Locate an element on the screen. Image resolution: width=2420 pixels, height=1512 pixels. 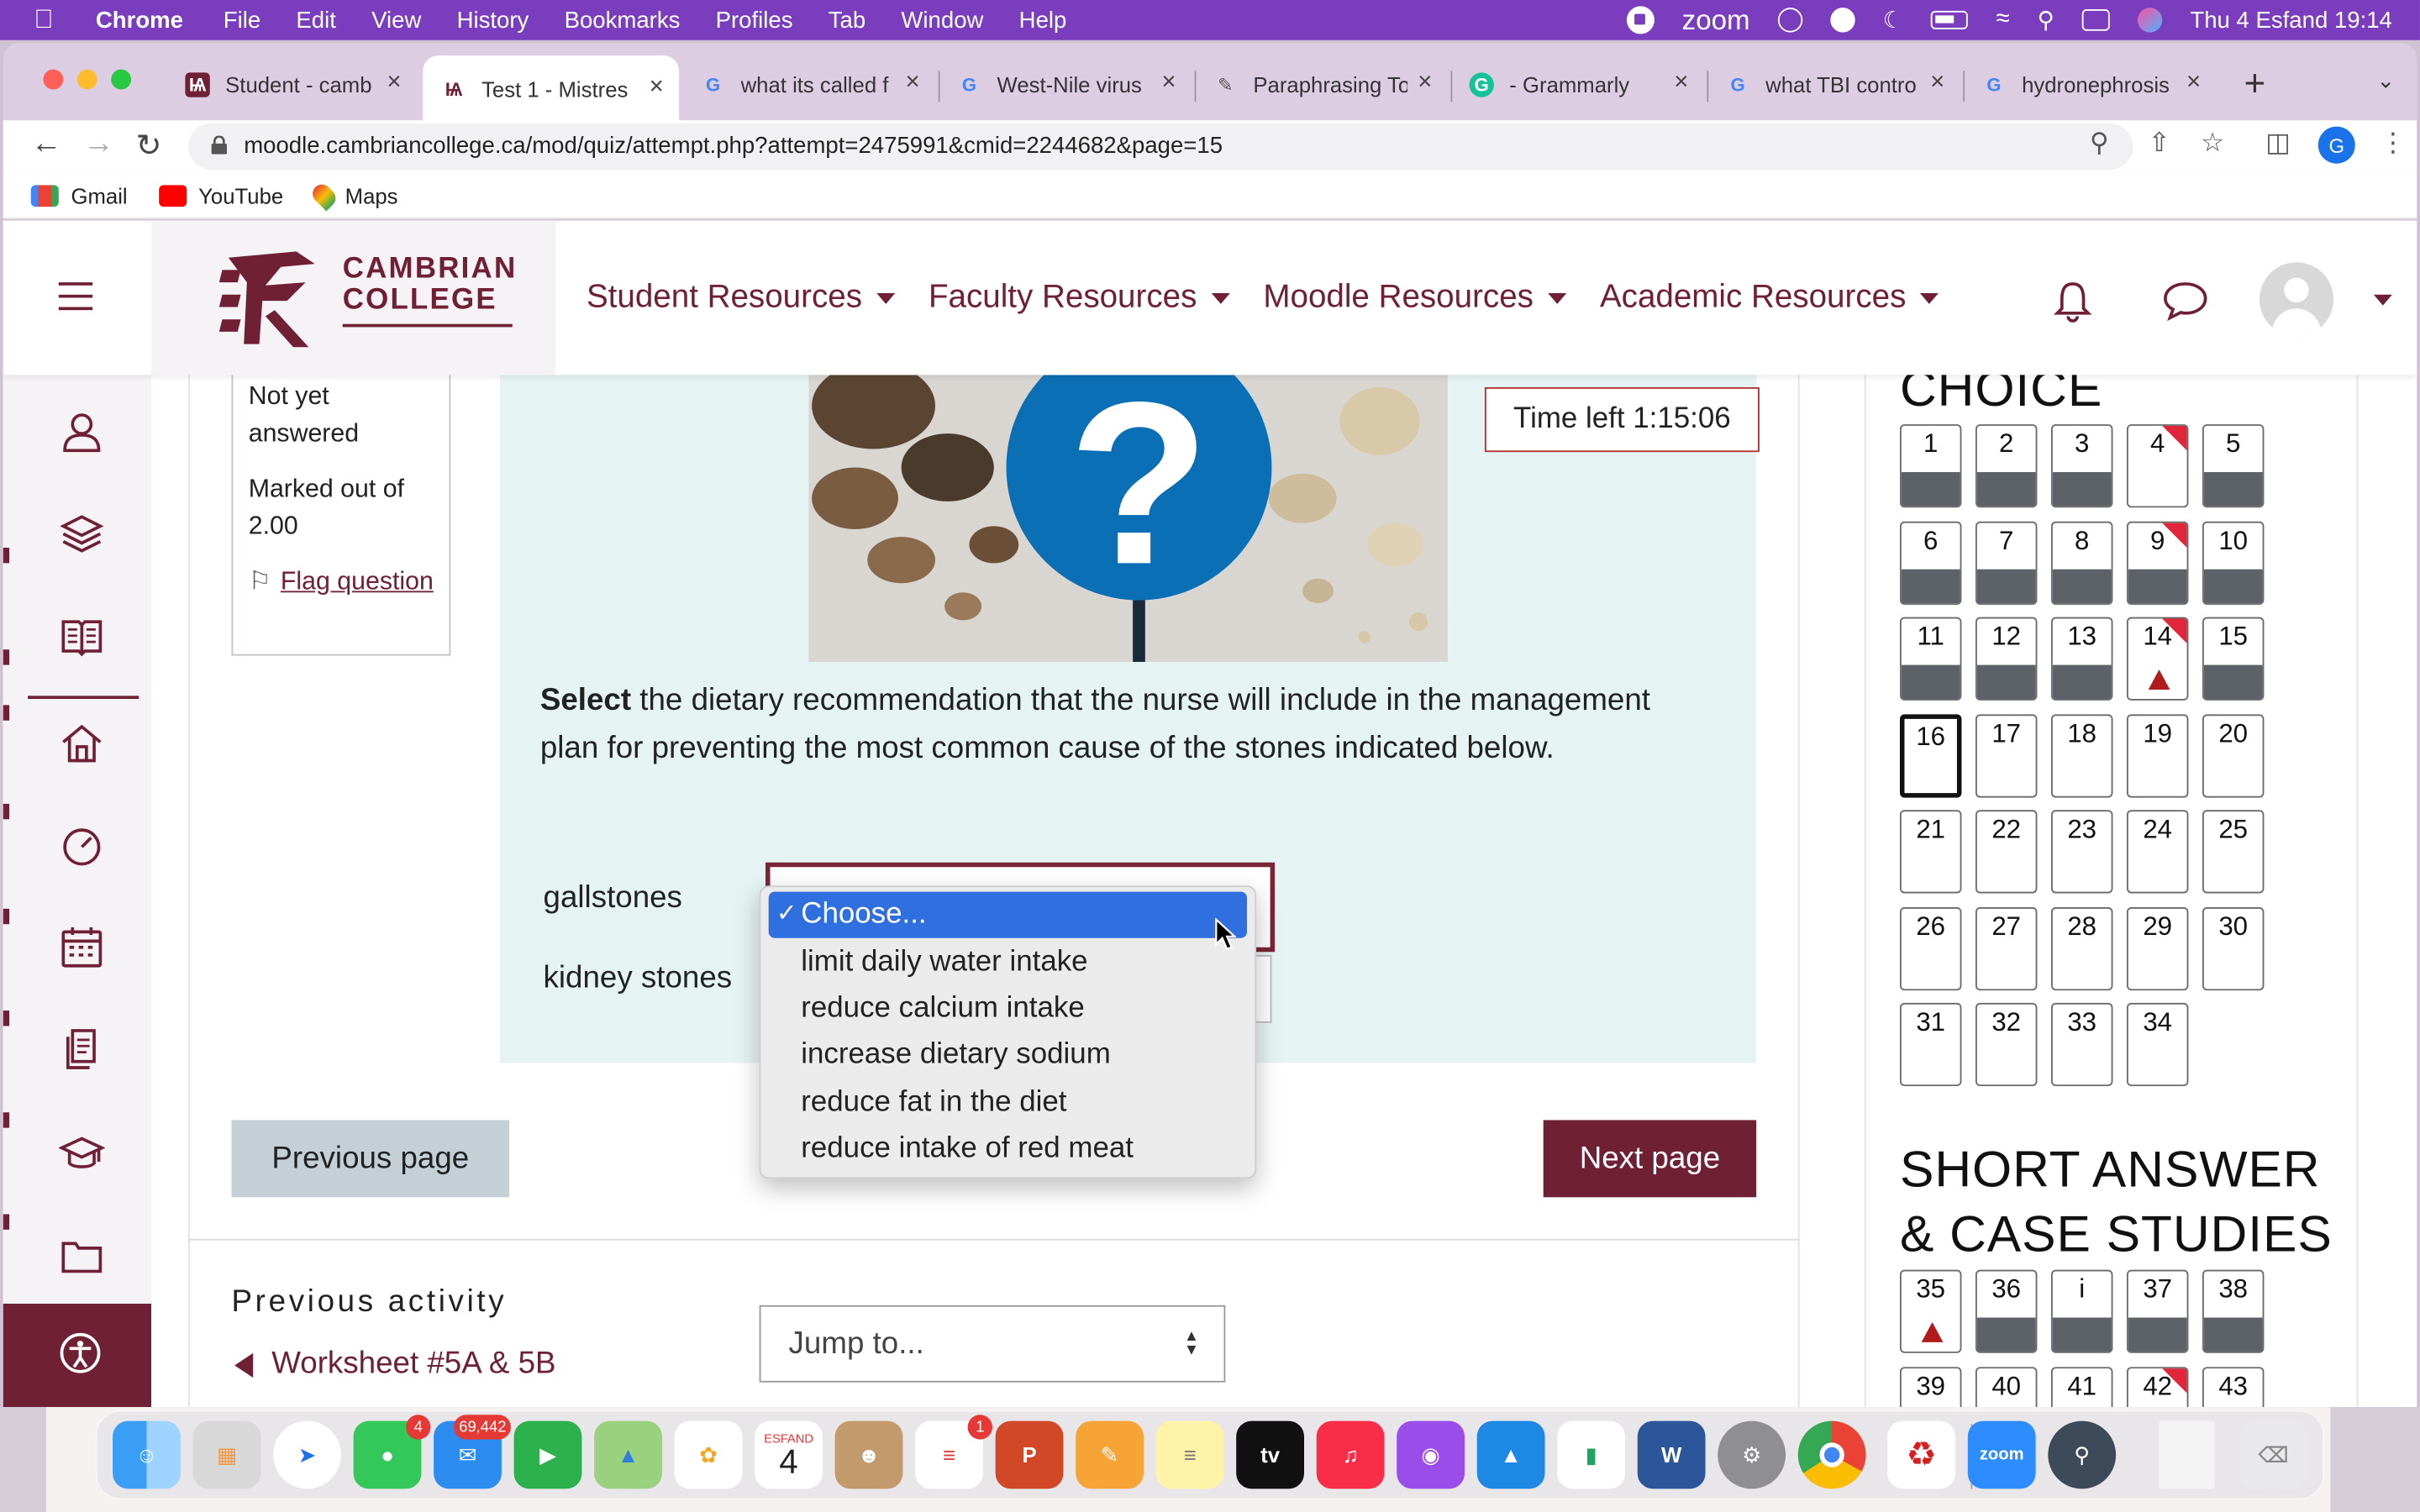
facetime-icon: ▶ is located at coordinates (547, 1454).